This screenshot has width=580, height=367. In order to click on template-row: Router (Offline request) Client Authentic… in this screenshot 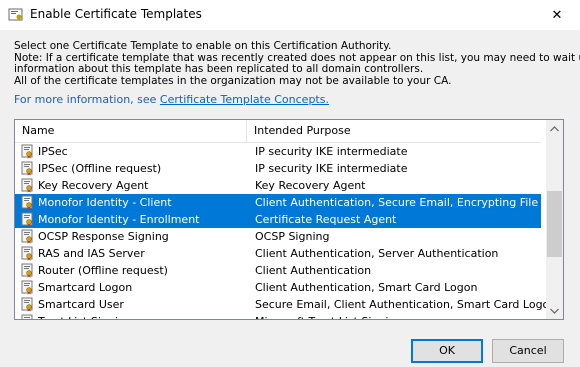, I will do `click(278, 270)`.